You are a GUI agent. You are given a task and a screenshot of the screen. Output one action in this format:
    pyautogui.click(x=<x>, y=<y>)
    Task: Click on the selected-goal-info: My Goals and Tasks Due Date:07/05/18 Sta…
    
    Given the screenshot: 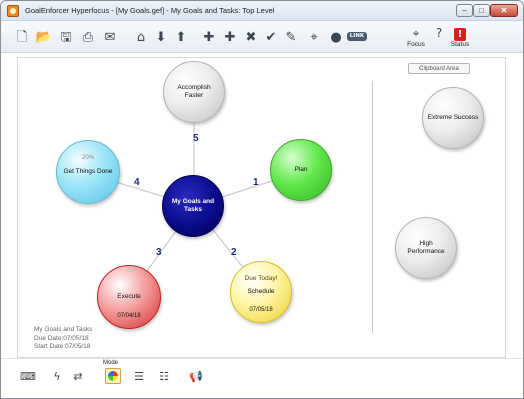 What is the action you would take?
    pyautogui.click(x=63, y=339)
    